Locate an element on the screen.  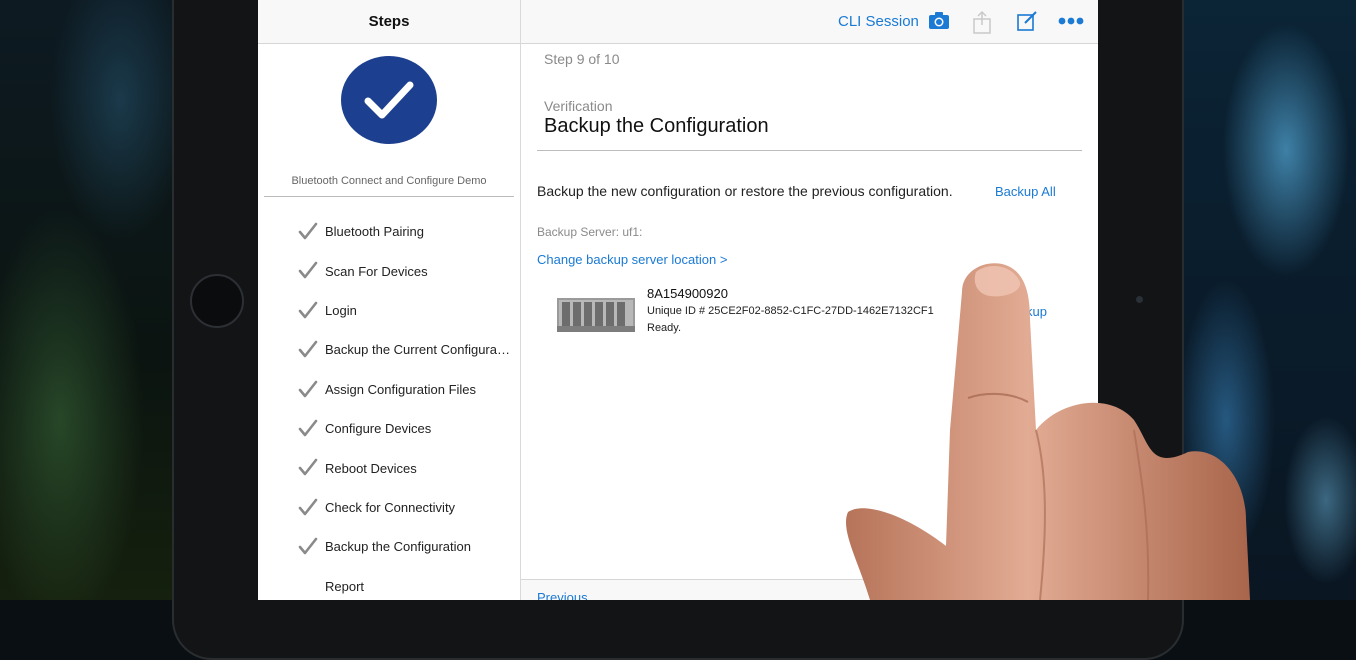
sidebar-title: Steps is located at coordinates (389, 22).